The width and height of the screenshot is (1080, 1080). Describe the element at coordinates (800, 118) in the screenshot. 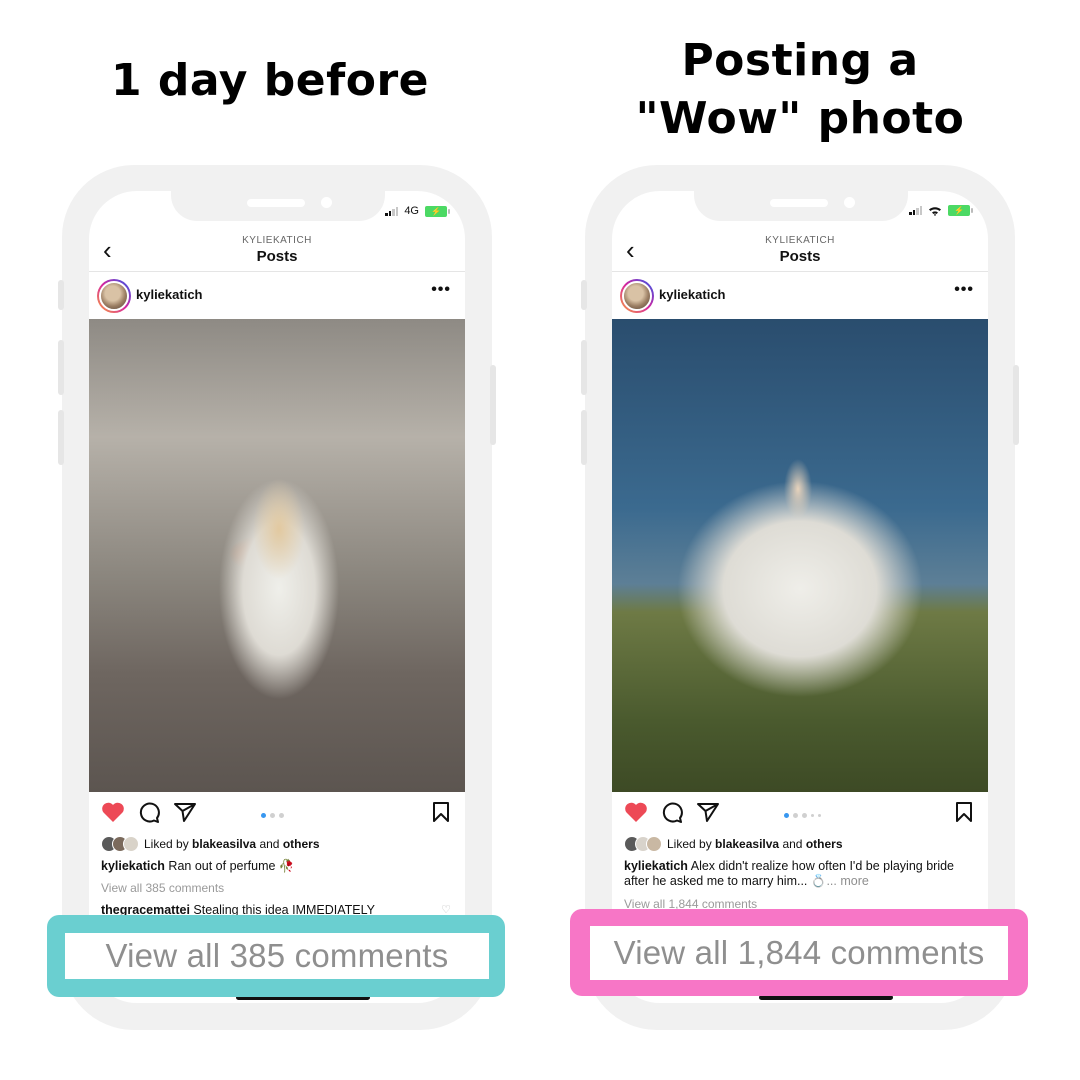

I see `heading-after-line2: "Wow" photo` at that location.